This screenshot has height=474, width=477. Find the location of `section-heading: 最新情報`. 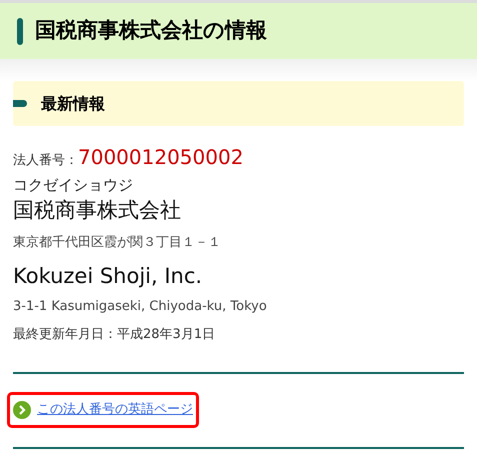

section-heading: 最新情報 is located at coordinates (73, 103).